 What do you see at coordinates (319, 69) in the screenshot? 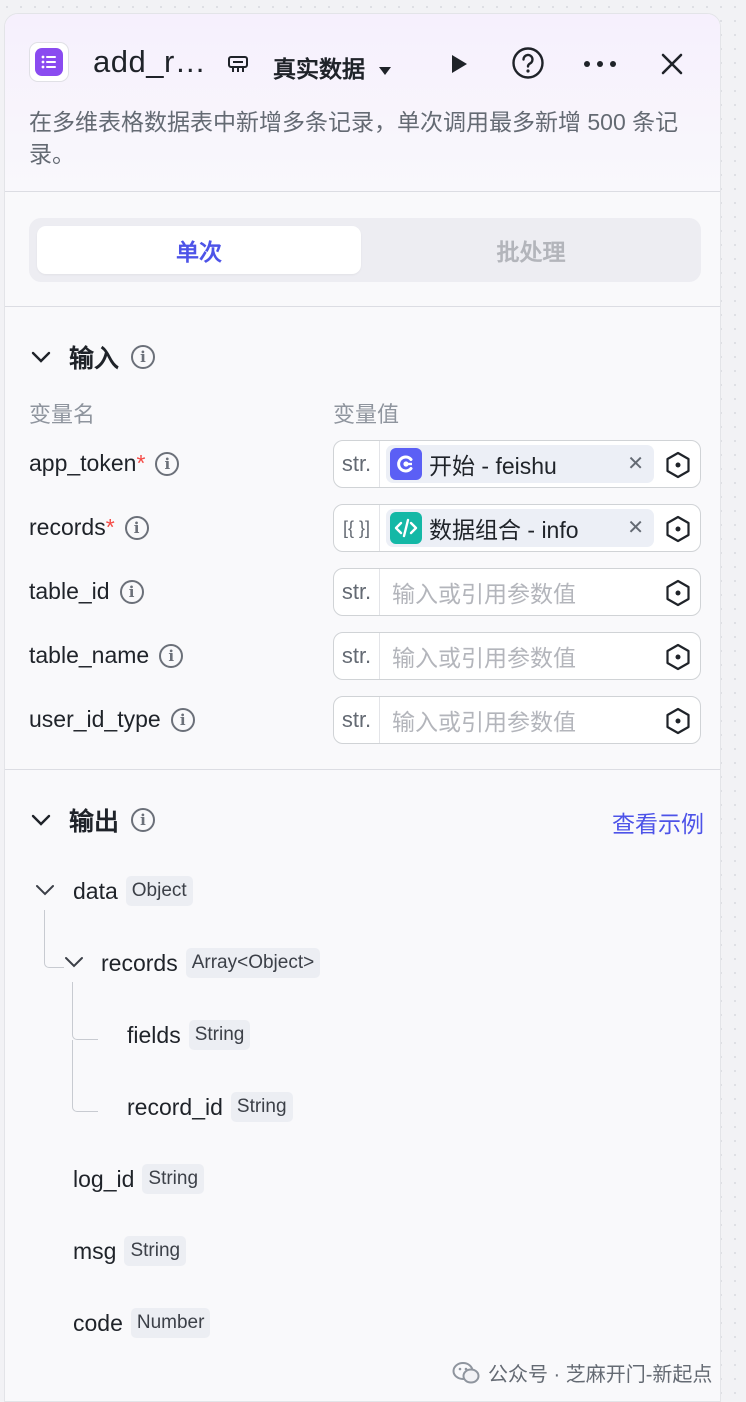
I see `mode-label: 真实数据` at bounding box center [319, 69].